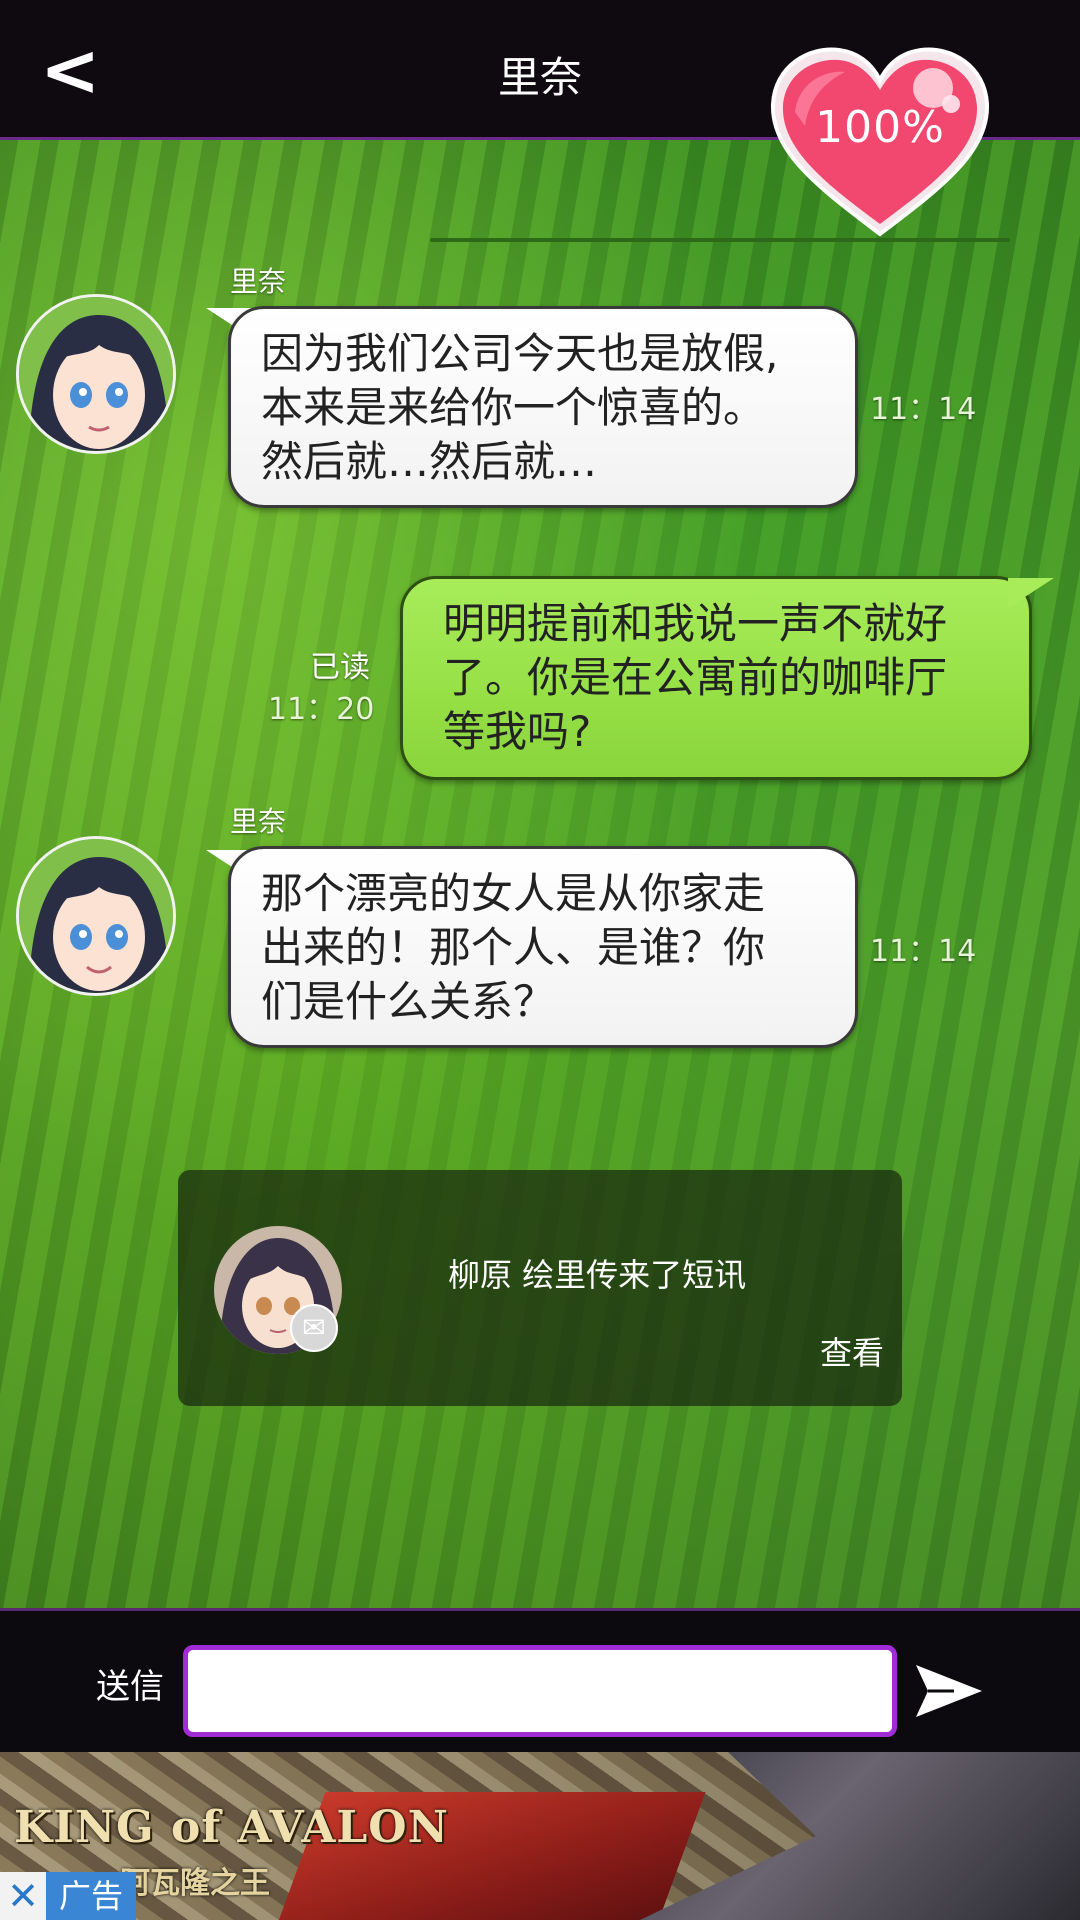  What do you see at coordinates (91, 1896) in the screenshot?
I see `ad-label: 广告` at bounding box center [91, 1896].